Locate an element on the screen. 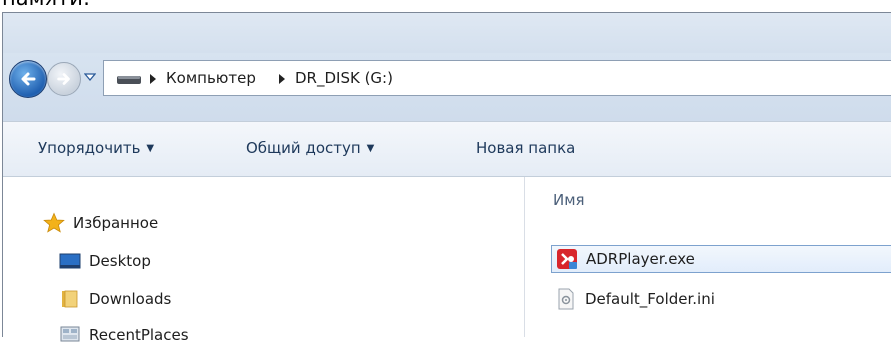 This screenshot has height=347, width=891. nav-item-downloads: Downloads is located at coordinates (115, 299).